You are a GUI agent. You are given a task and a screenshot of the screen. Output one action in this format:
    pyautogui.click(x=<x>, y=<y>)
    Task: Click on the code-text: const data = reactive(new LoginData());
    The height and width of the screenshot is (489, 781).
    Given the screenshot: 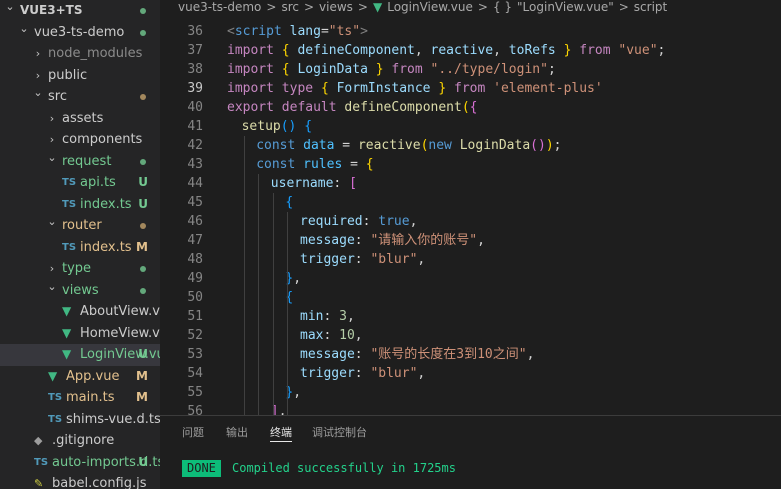 What is the action you would take?
    pyautogui.click(x=408, y=145)
    